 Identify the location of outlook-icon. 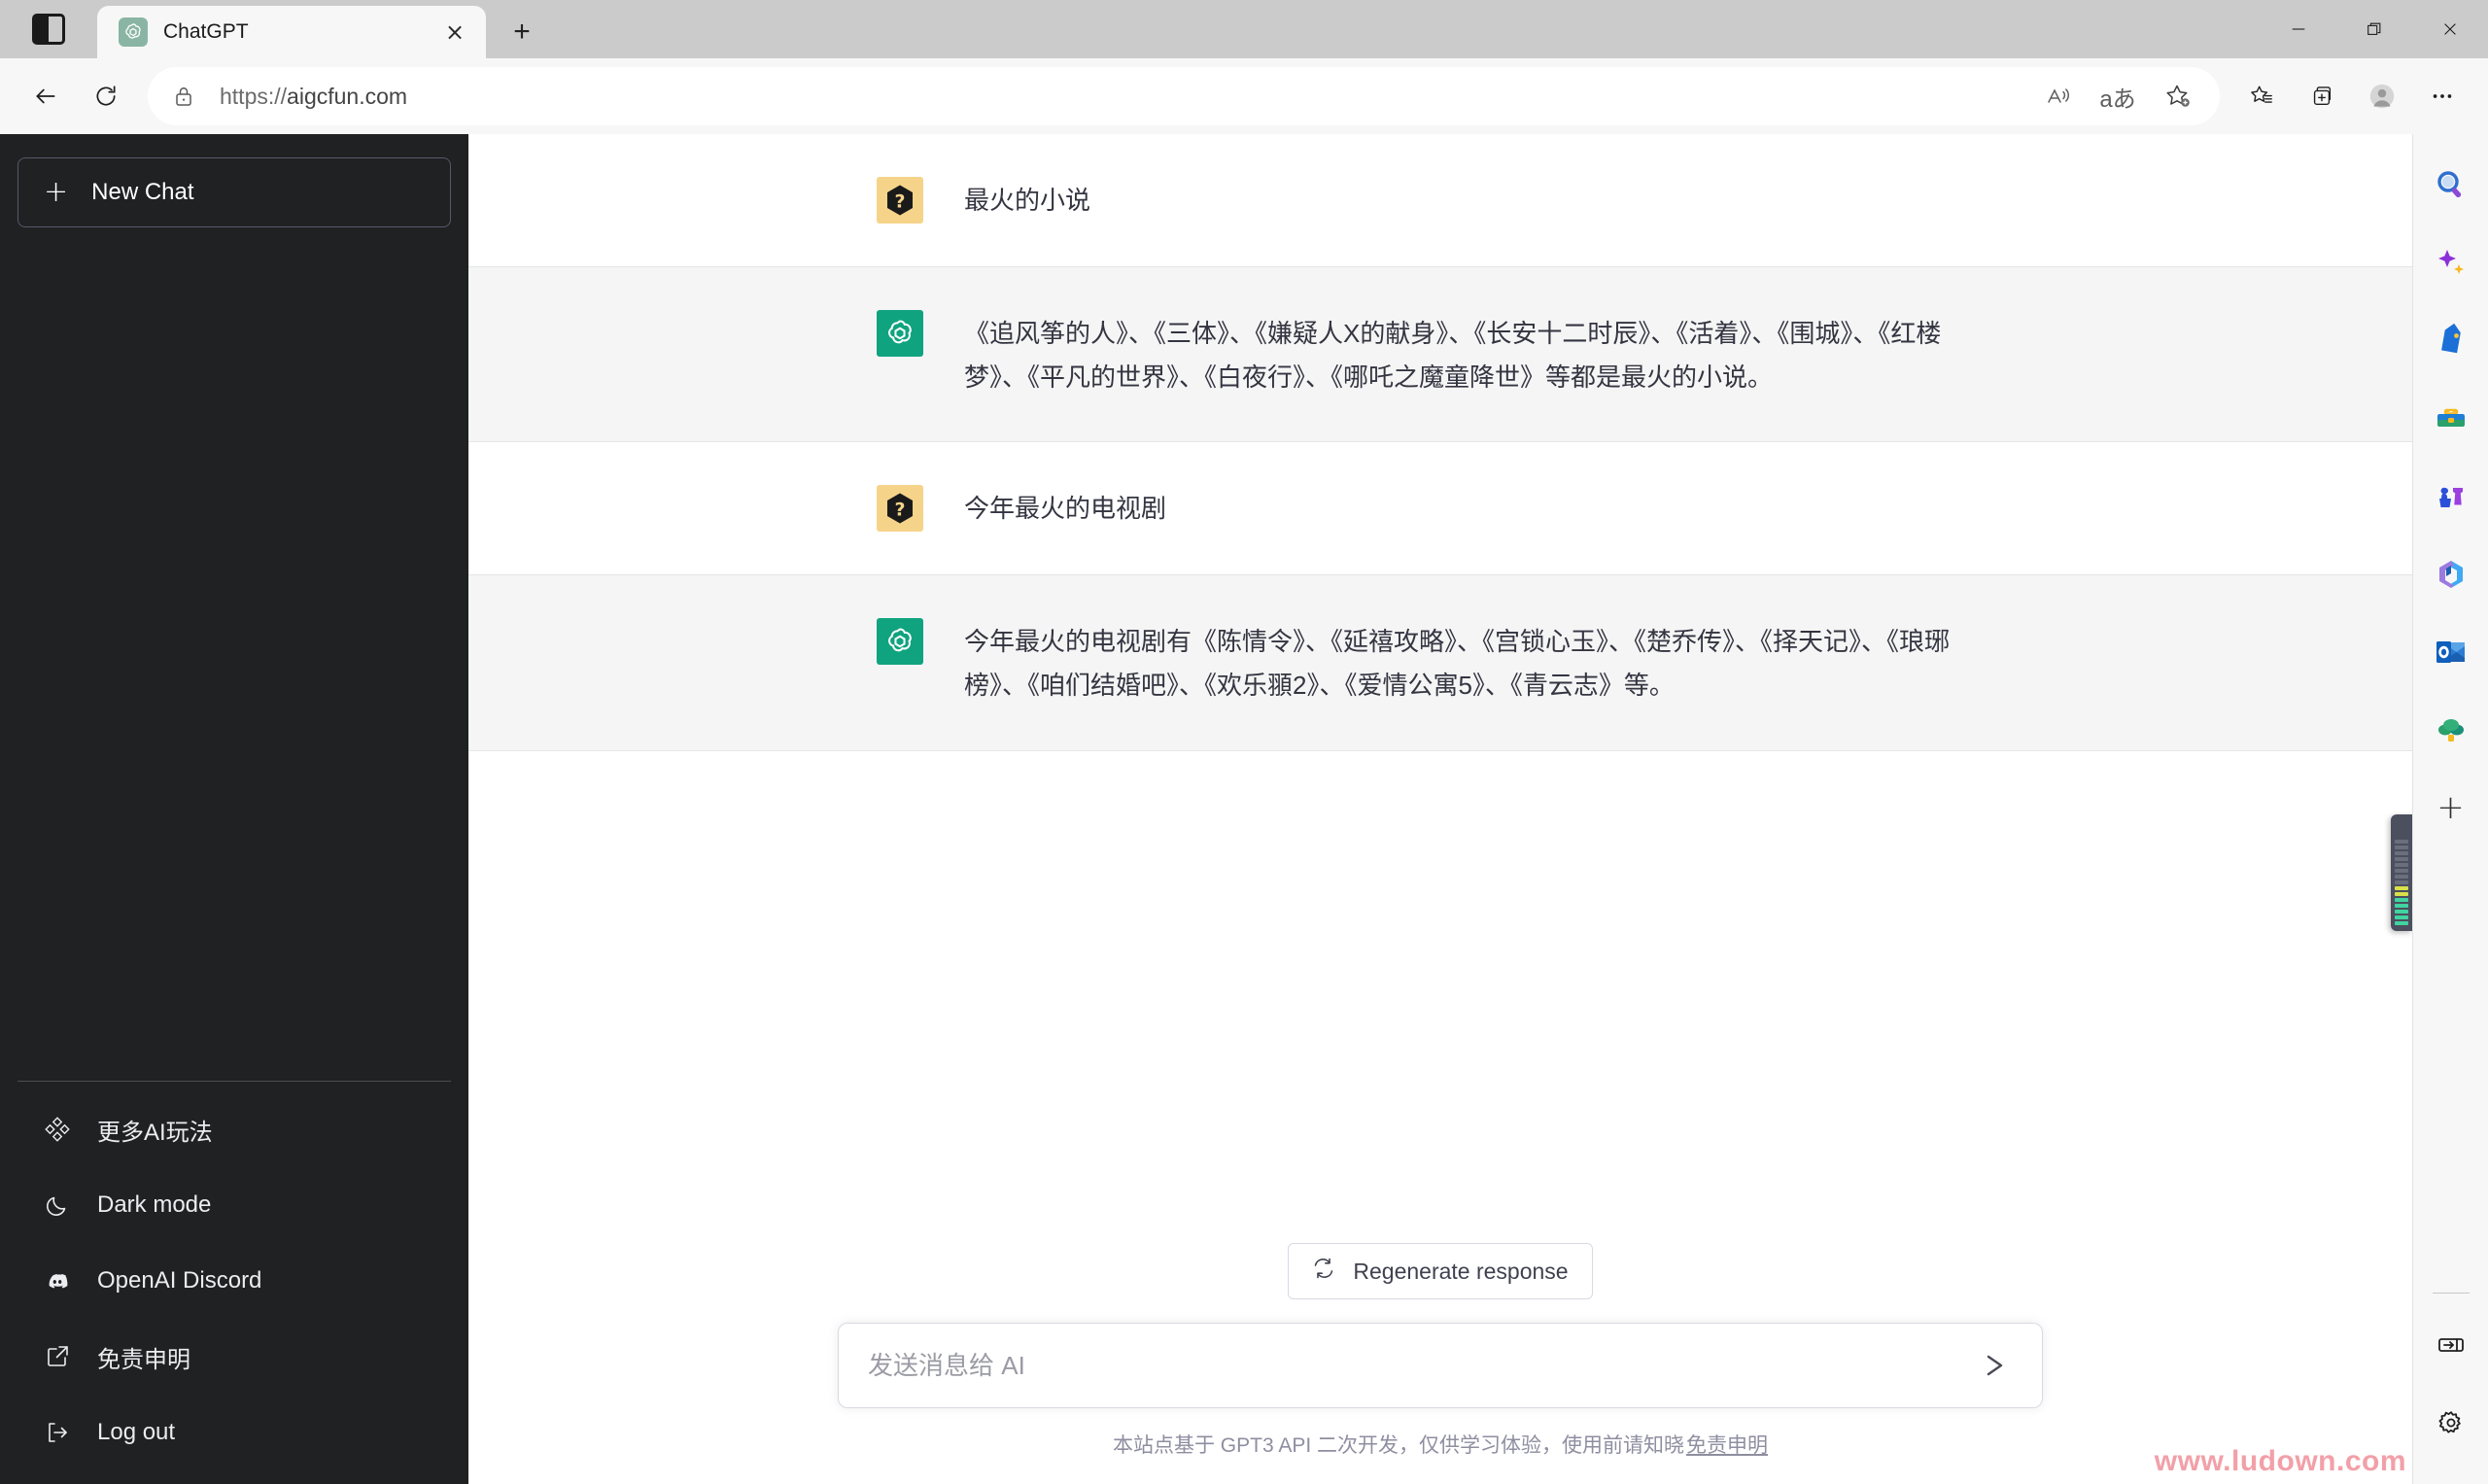
(2451, 652).